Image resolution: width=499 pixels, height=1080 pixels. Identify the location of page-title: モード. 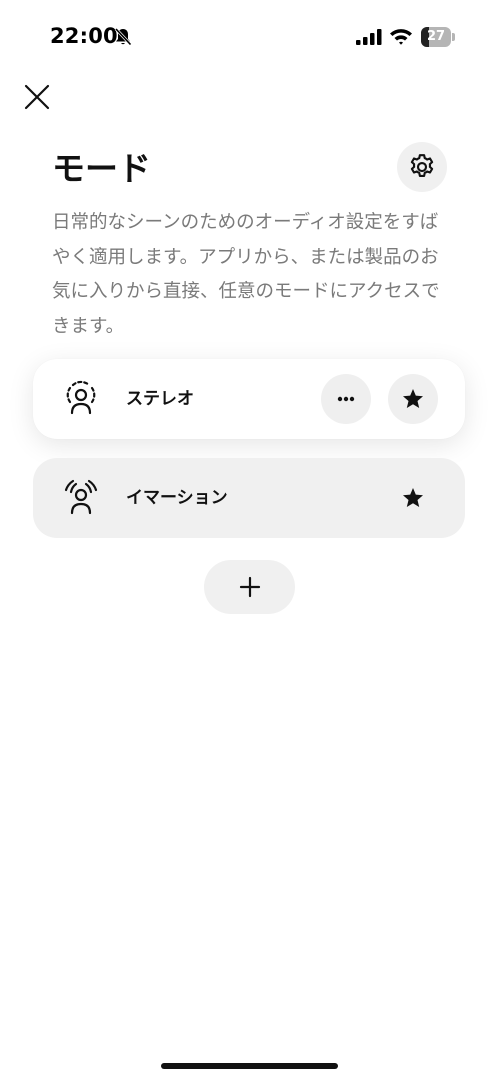
(101, 168).